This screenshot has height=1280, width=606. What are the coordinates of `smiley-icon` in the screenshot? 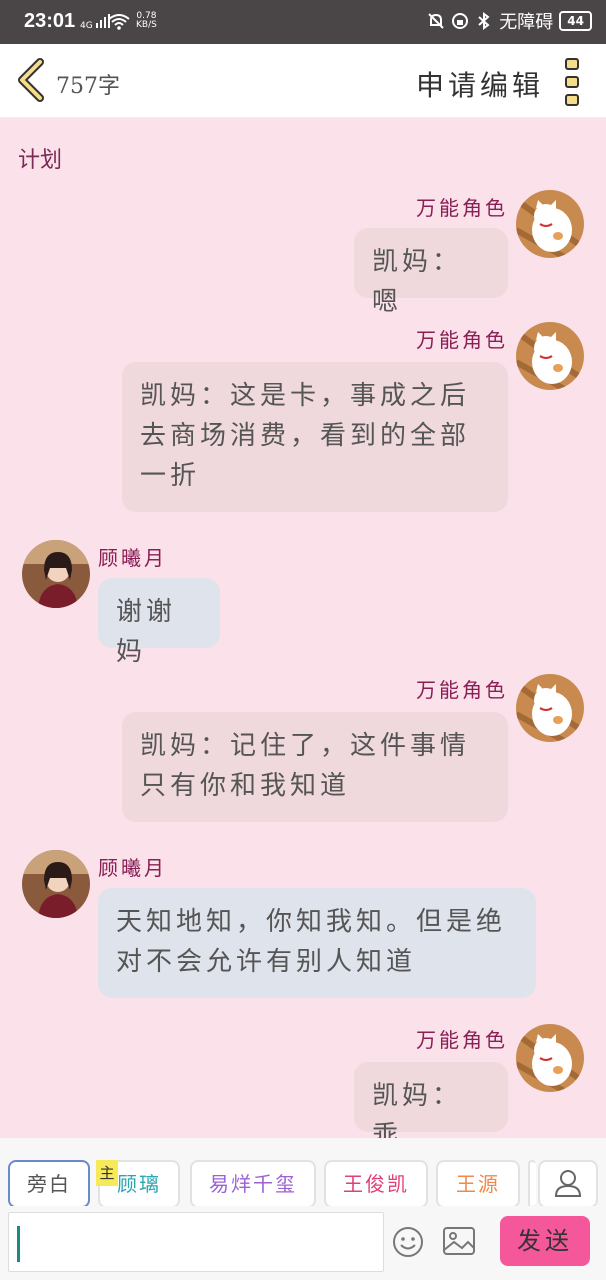 It's located at (408, 1242).